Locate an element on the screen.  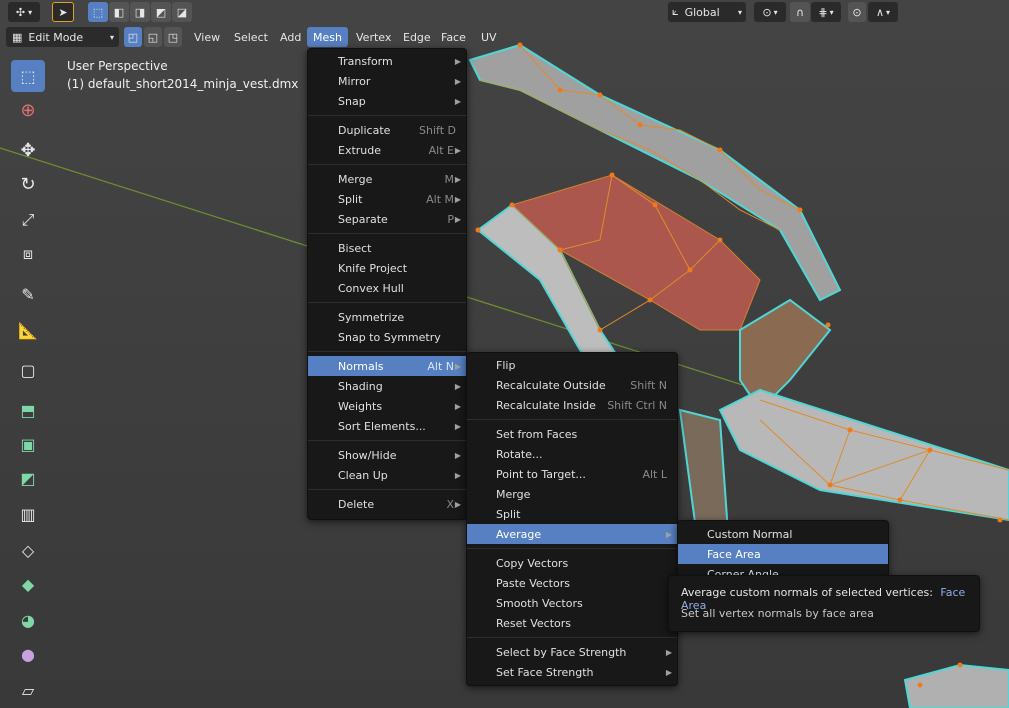
menu-edge: Edge is located at coordinates (417, 37).